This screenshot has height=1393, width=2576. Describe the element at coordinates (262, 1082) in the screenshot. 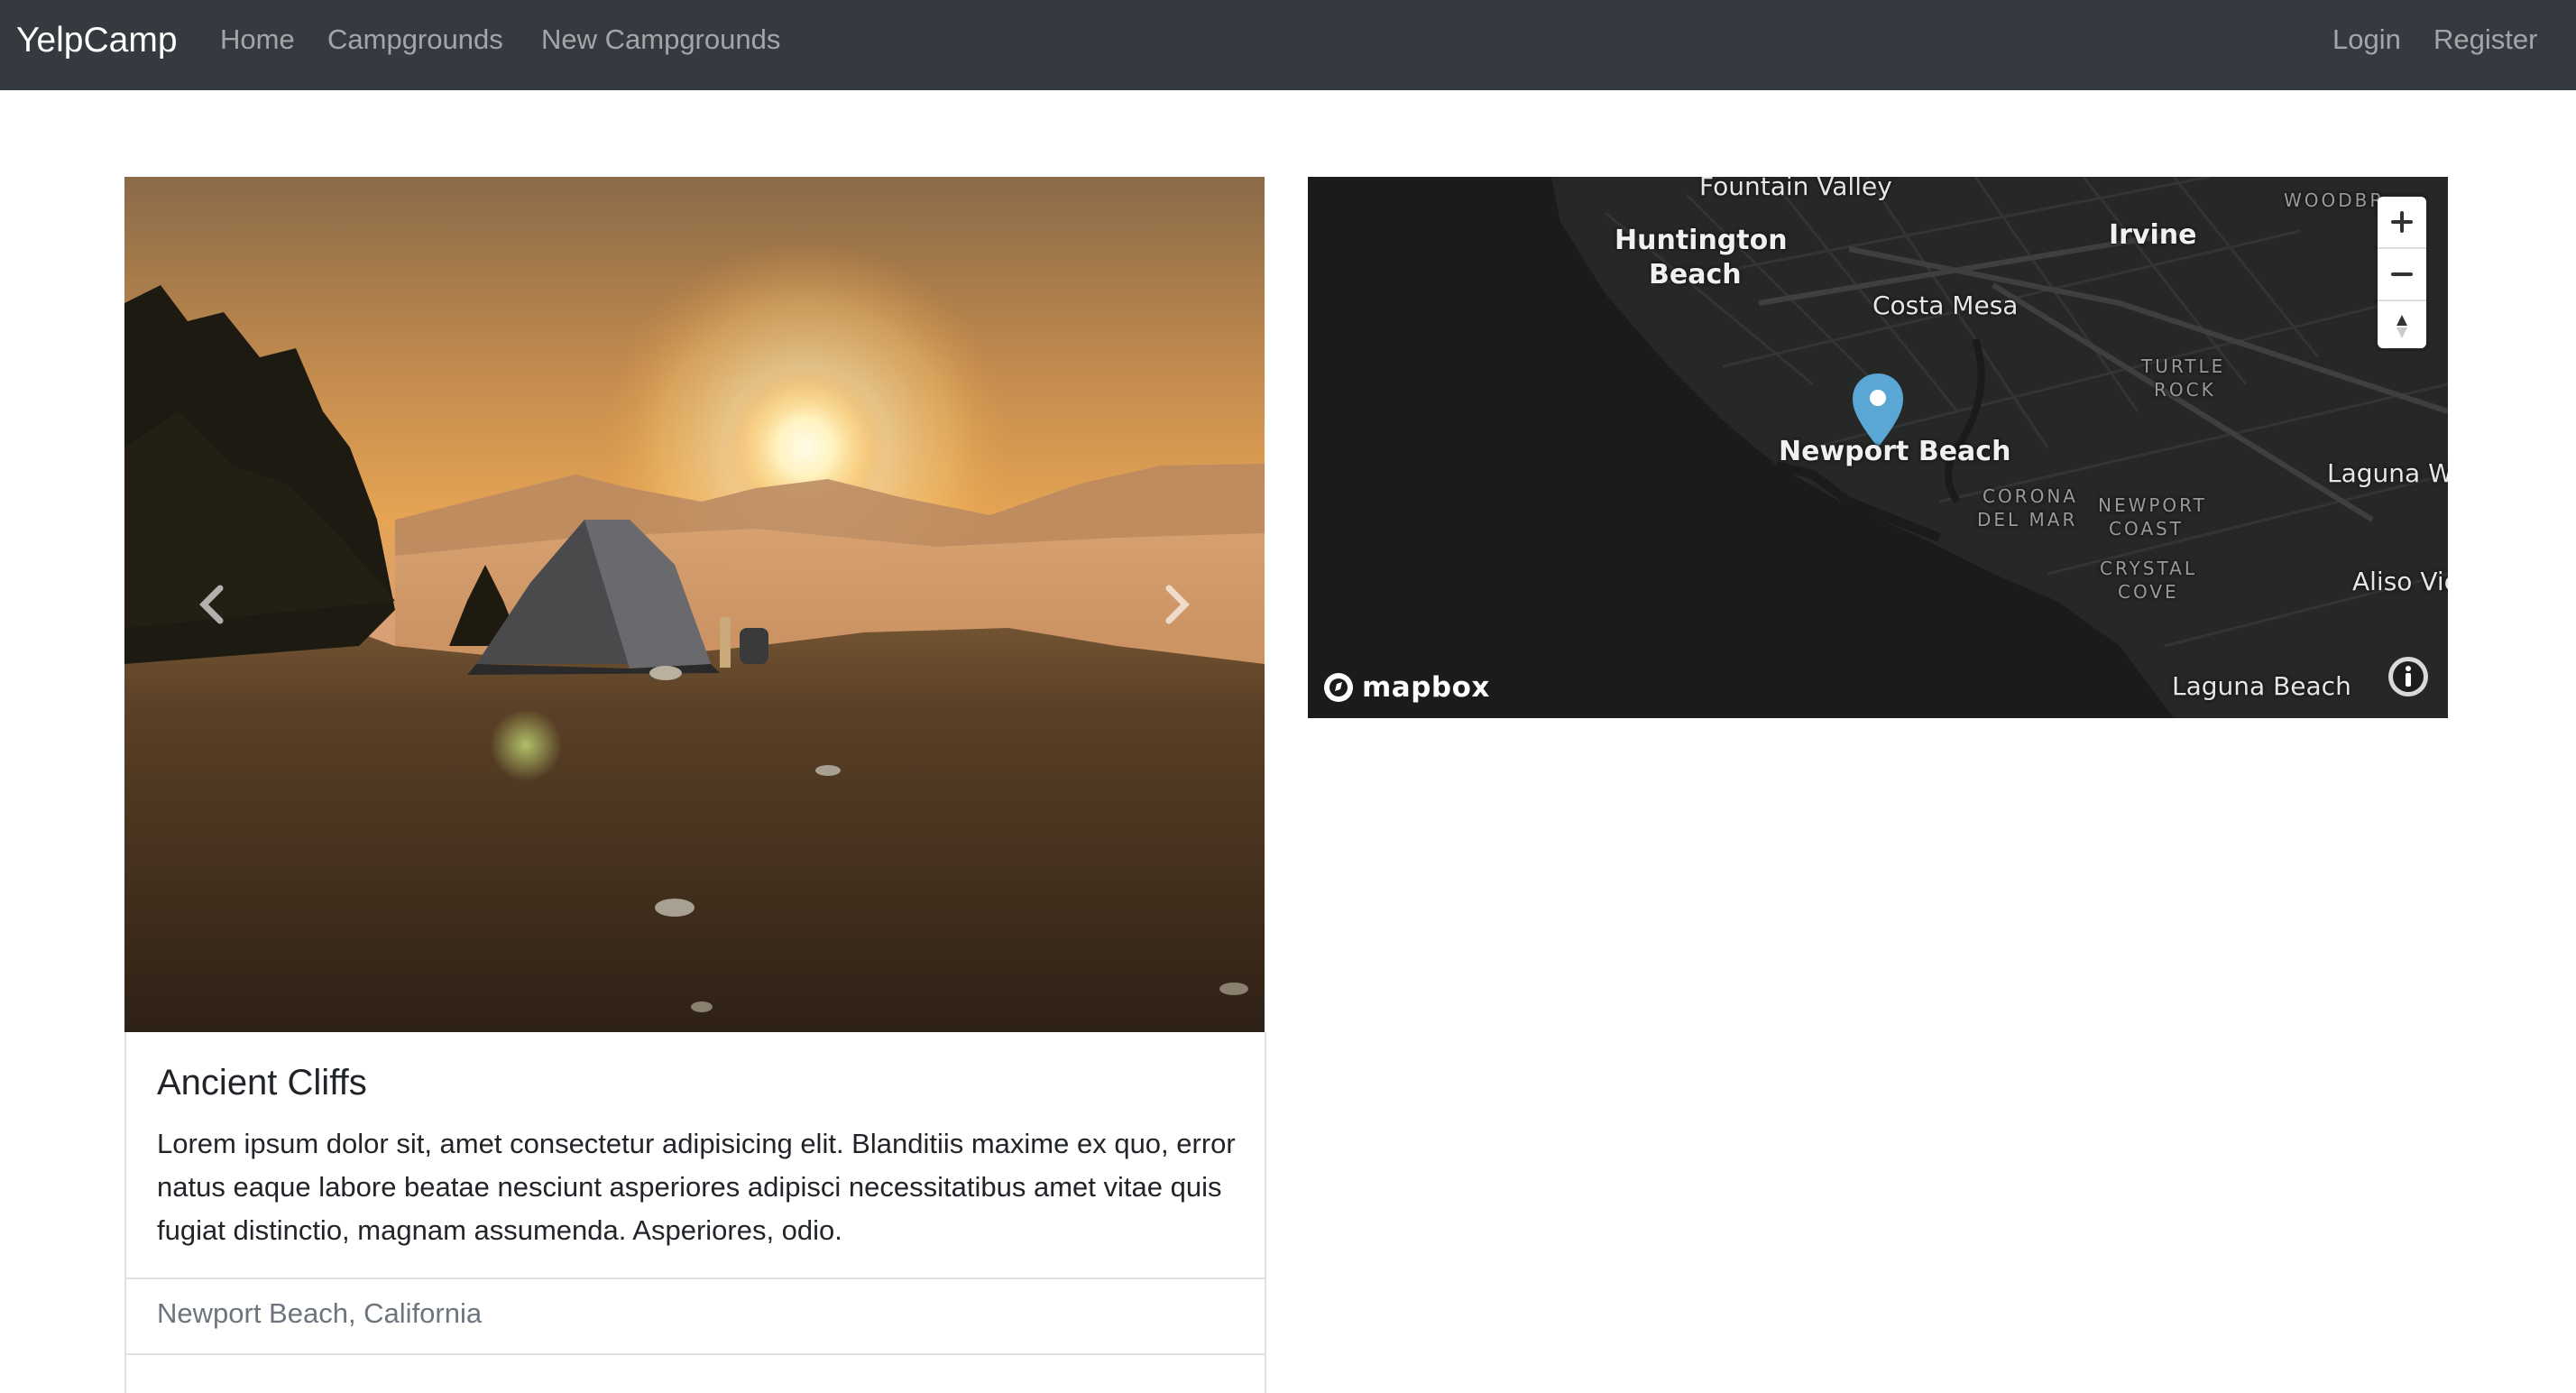

I see `campground-title: Ancient Cliffs` at that location.